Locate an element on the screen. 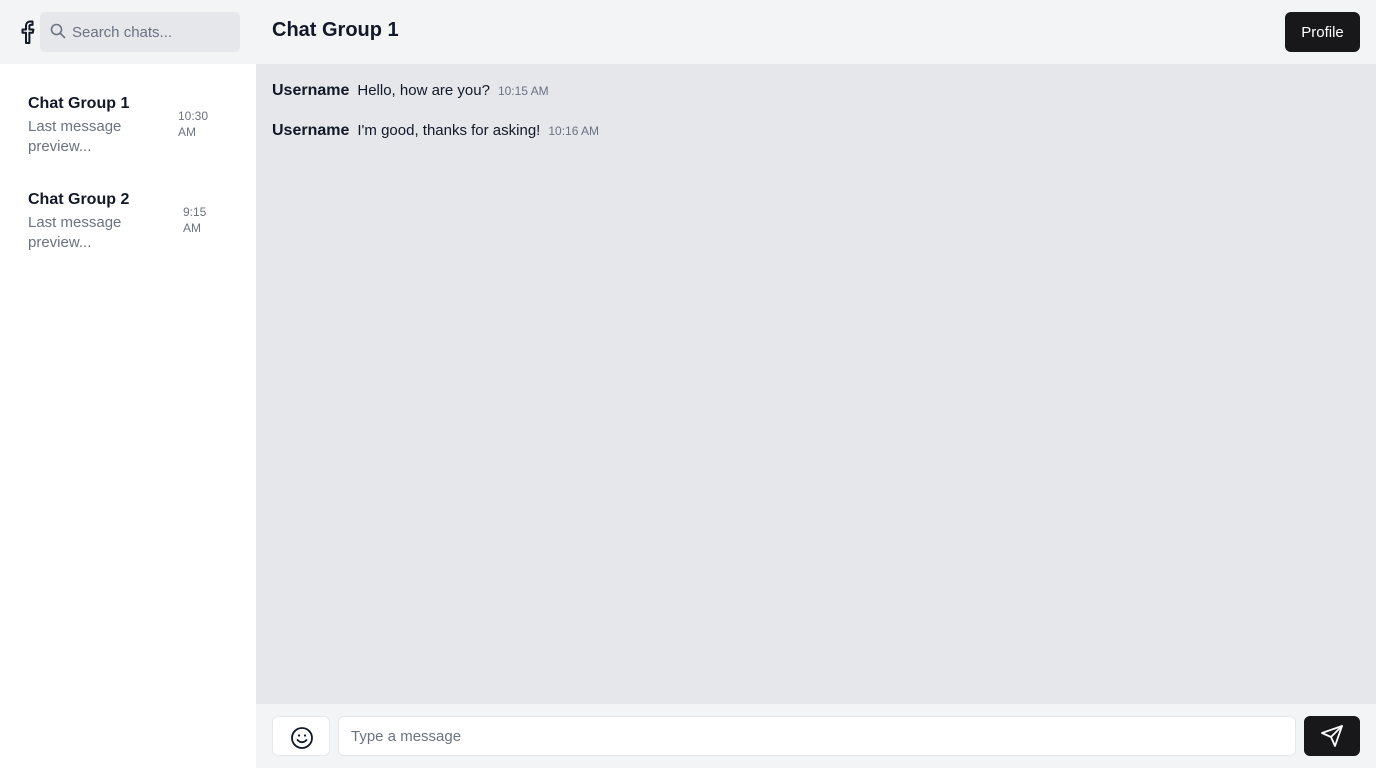  search-input is located at coordinates (154, 32).